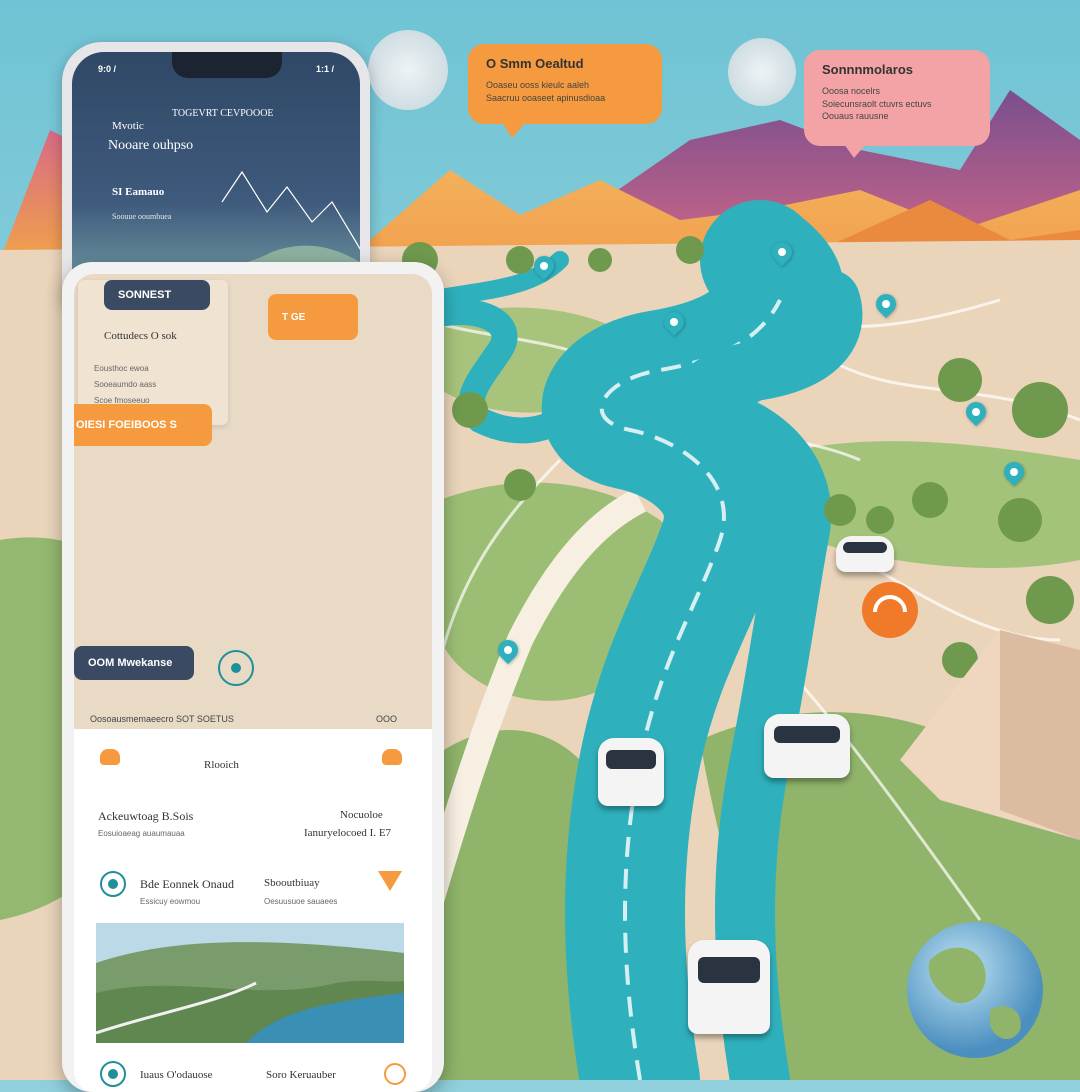 The height and width of the screenshot is (1092, 1080). What do you see at coordinates (221, 765) in the screenshot?
I see `sheet-title: Rlooich` at bounding box center [221, 765].